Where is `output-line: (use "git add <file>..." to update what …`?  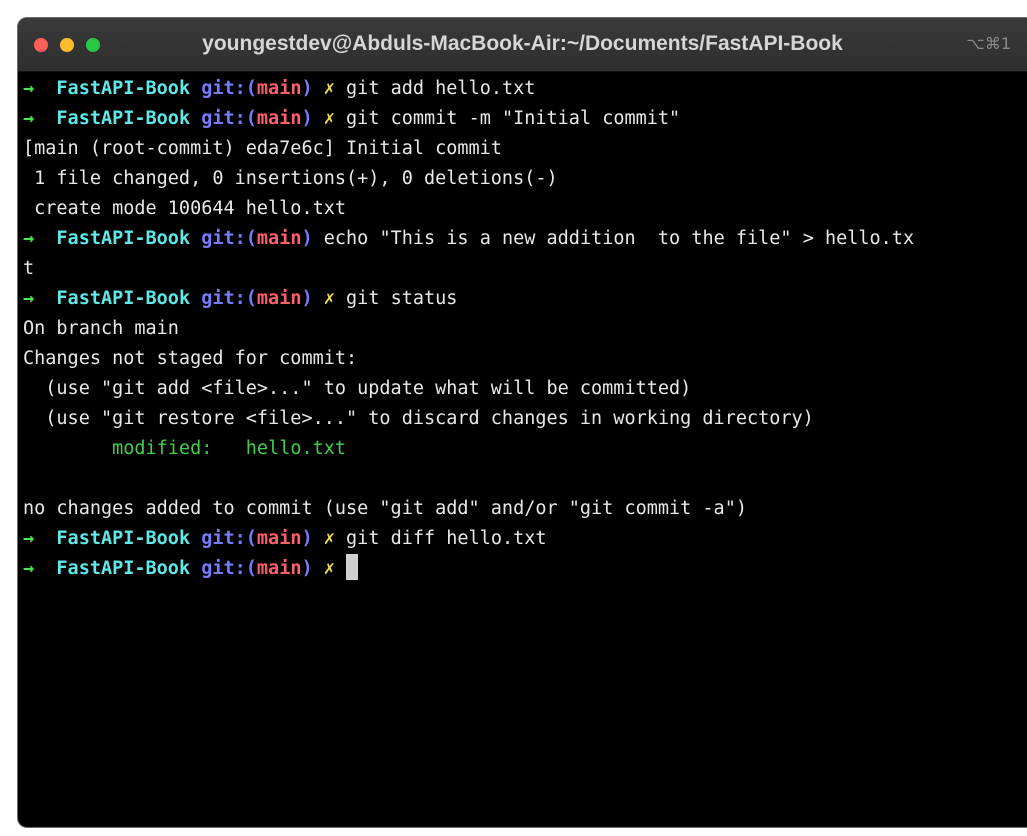 output-line: (use "git add <file>..." to update what … is located at coordinates (357, 388).